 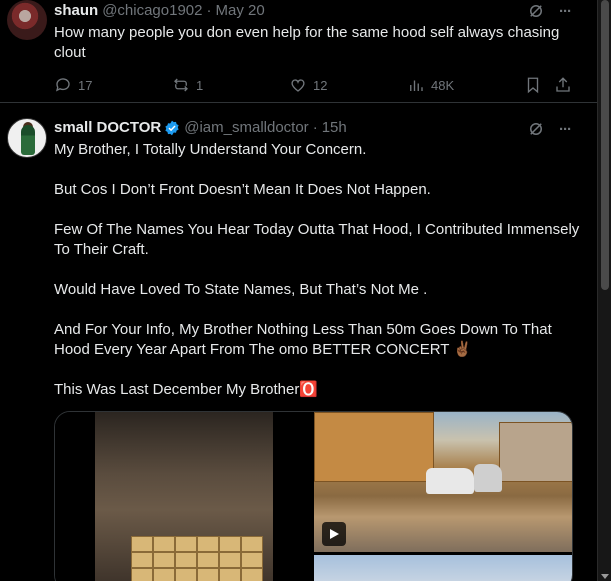 I want to click on media-image-boxes, so click(x=183, y=496).